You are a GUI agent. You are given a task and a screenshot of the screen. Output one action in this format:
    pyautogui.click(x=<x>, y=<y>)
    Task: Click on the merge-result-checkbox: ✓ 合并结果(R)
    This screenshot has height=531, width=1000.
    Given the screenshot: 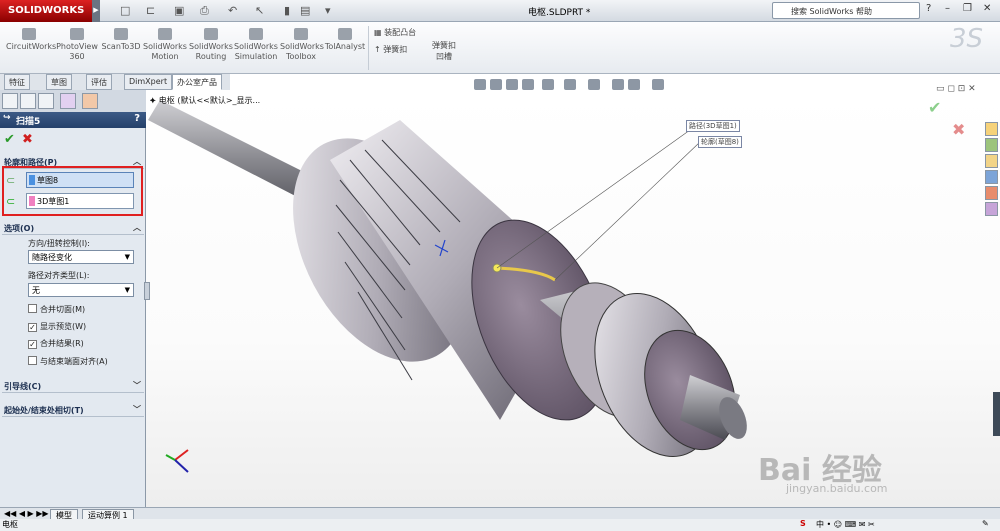 What is the action you would take?
    pyautogui.click(x=56, y=343)
    